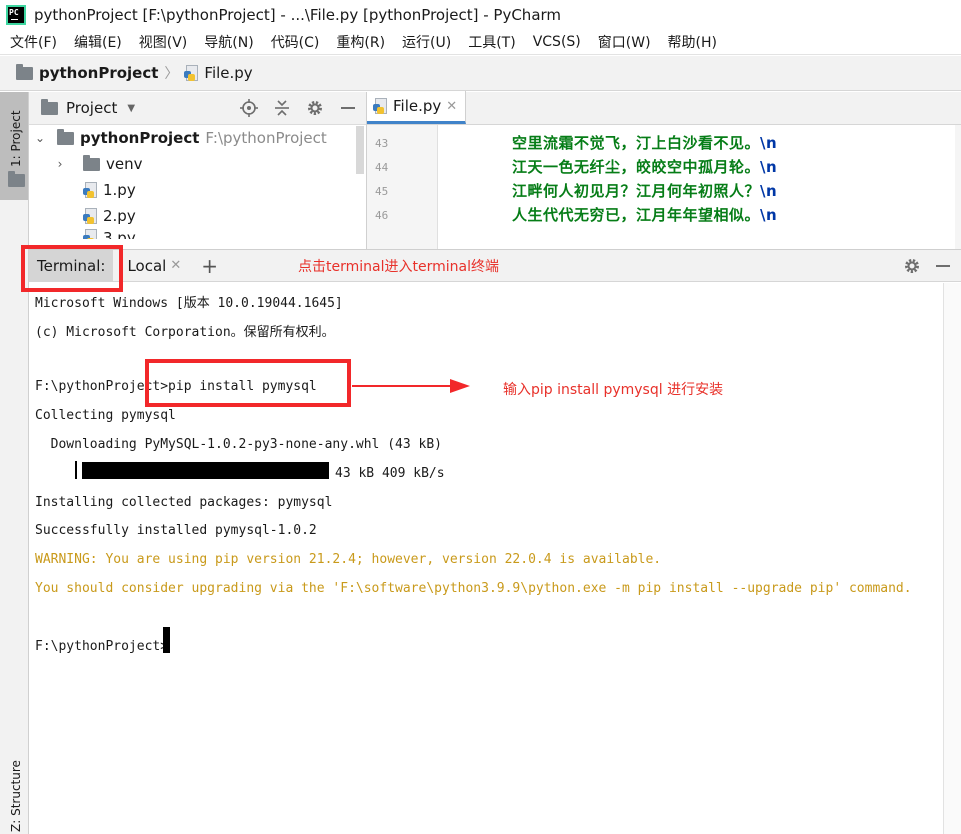 Image resolution: width=961 pixels, height=834 pixels. What do you see at coordinates (16, 15) in the screenshot?
I see `pycharm-logo-icon: PC` at bounding box center [16, 15].